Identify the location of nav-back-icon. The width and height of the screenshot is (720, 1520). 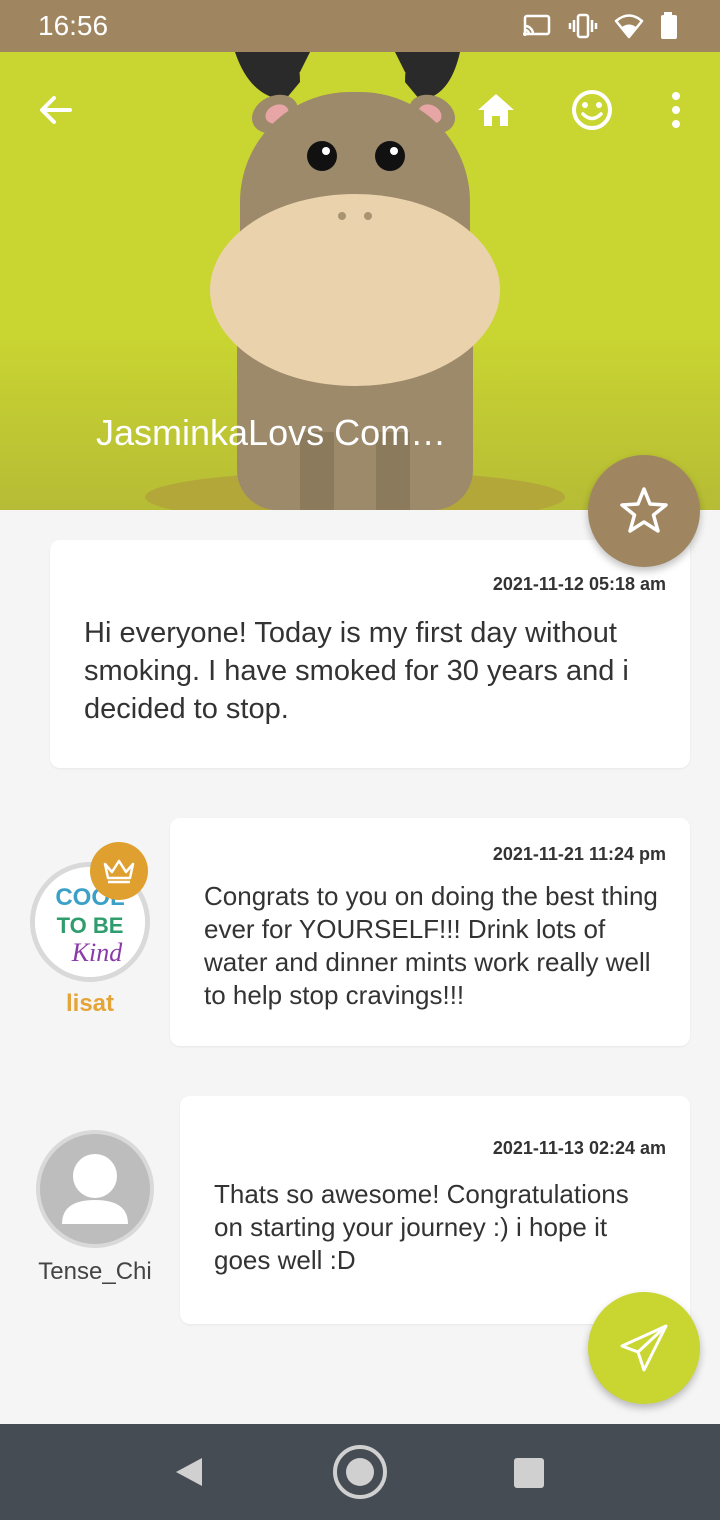
(189, 1472).